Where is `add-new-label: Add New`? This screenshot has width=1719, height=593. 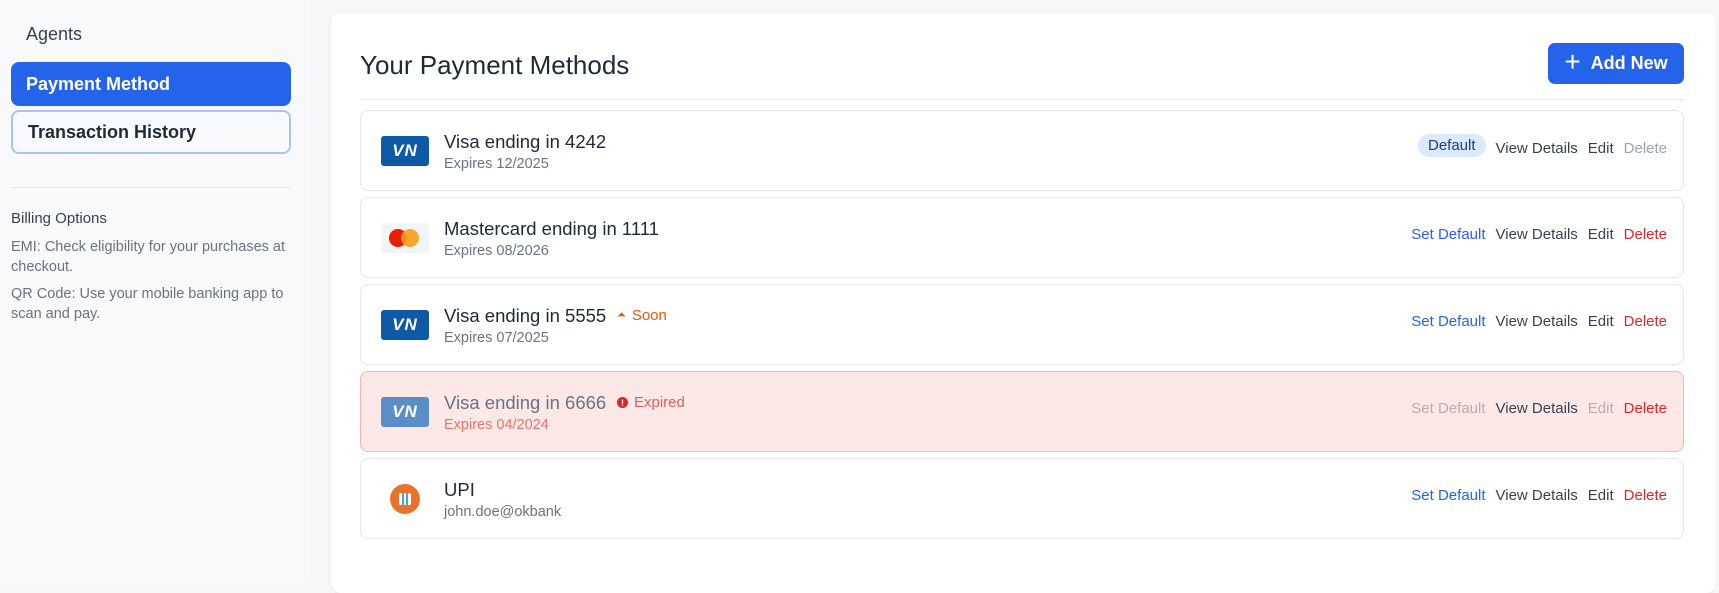
add-new-label: Add New is located at coordinates (1629, 63).